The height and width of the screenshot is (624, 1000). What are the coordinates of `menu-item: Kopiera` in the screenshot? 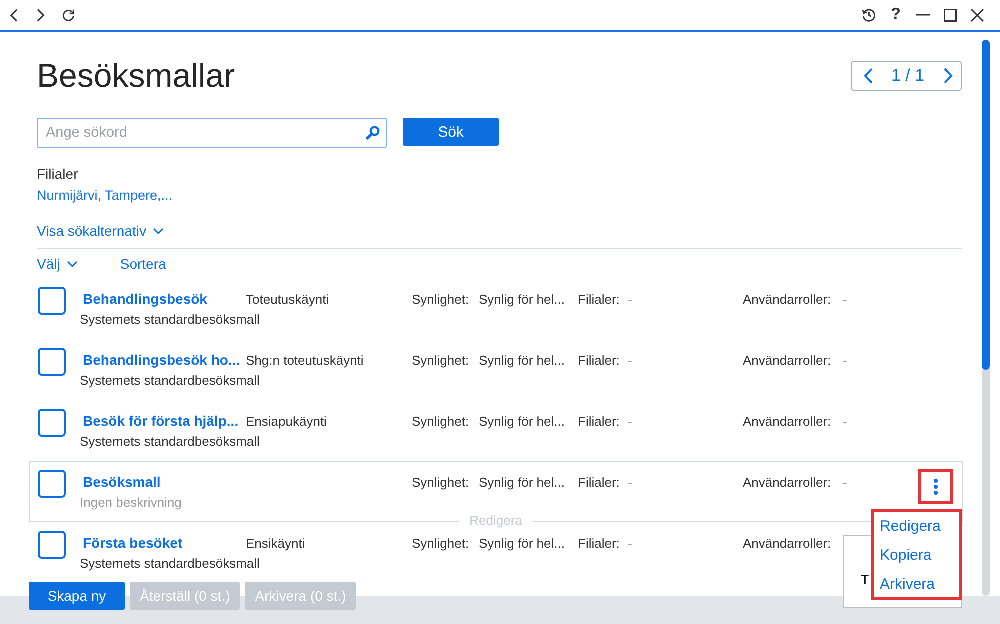 It's located at (906, 555).